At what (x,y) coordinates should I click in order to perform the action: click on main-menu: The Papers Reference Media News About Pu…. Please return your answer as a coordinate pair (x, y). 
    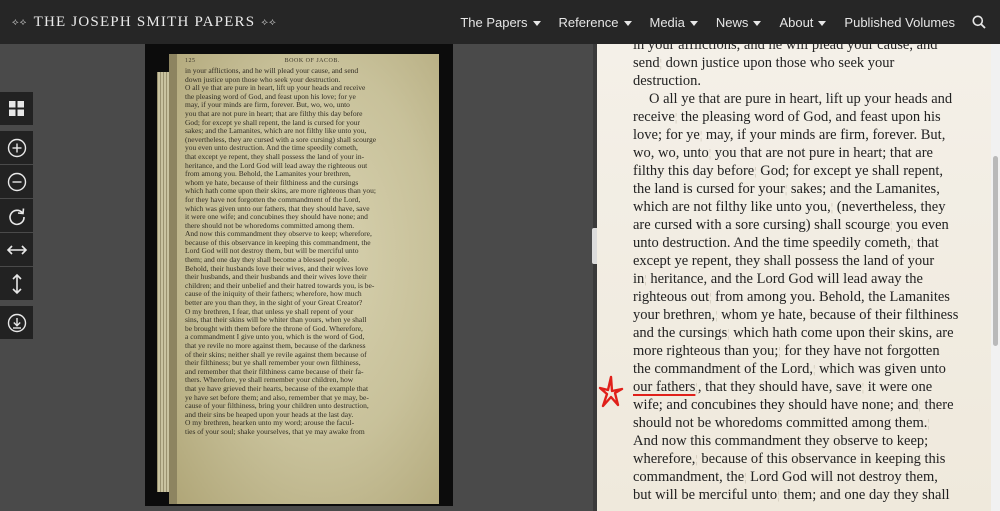
    Looking at the image, I should click on (725, 22).